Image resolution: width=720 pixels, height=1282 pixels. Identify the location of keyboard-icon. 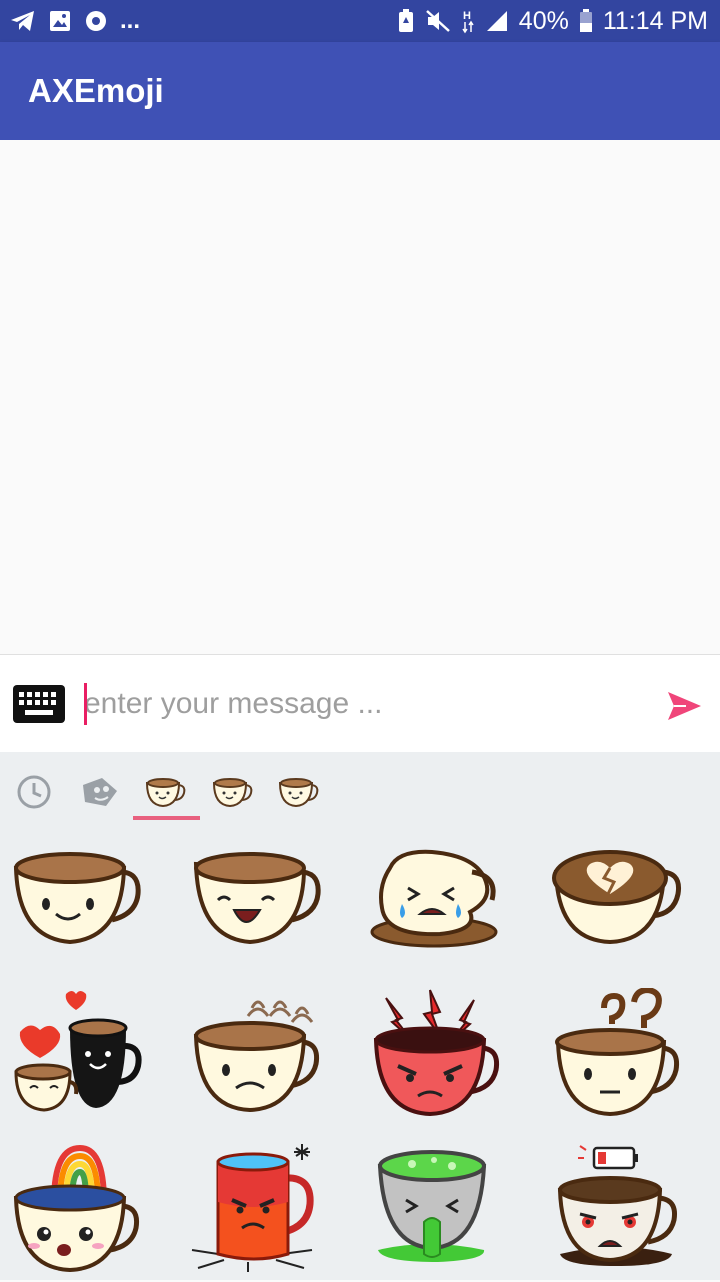
(39, 704).